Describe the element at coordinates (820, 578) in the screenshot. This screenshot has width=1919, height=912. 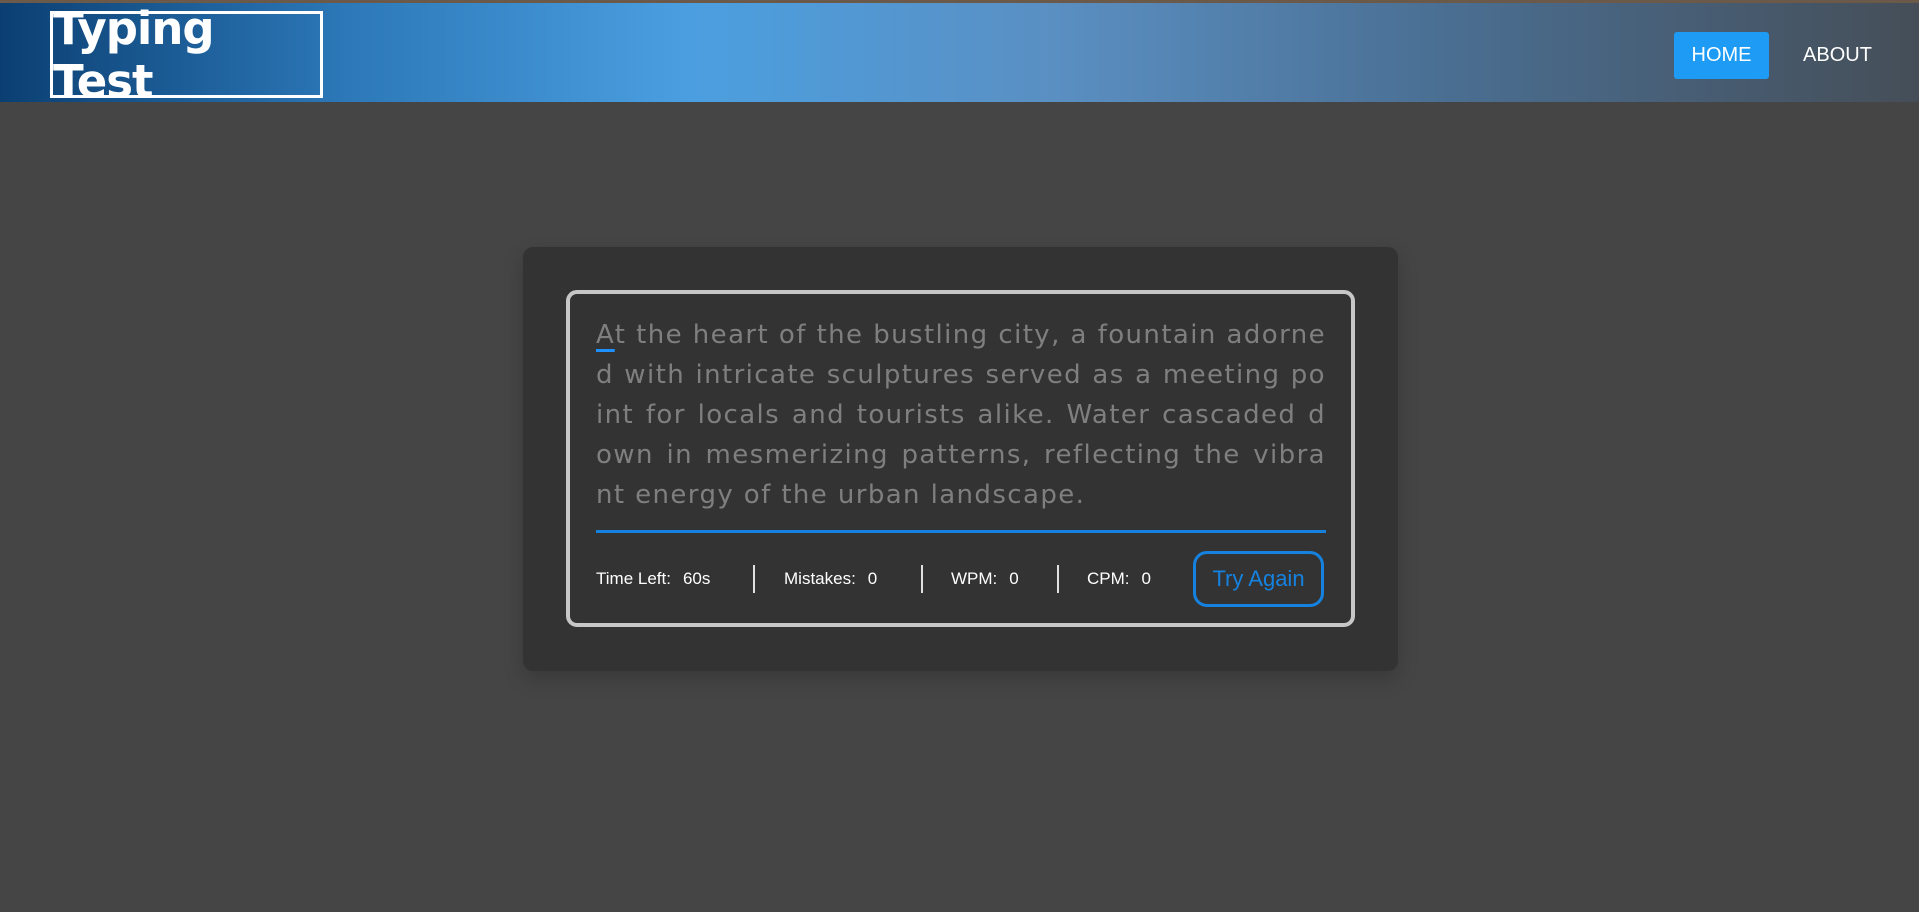
I see `mistakes-label: Mistakes:` at that location.